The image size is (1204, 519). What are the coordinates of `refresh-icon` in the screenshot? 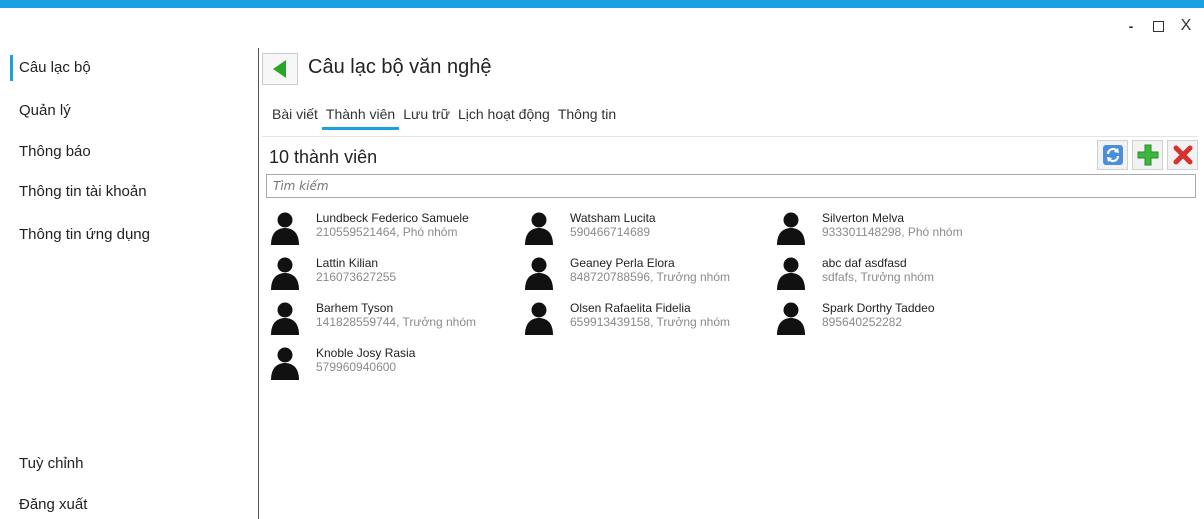 It's located at (1112, 155).